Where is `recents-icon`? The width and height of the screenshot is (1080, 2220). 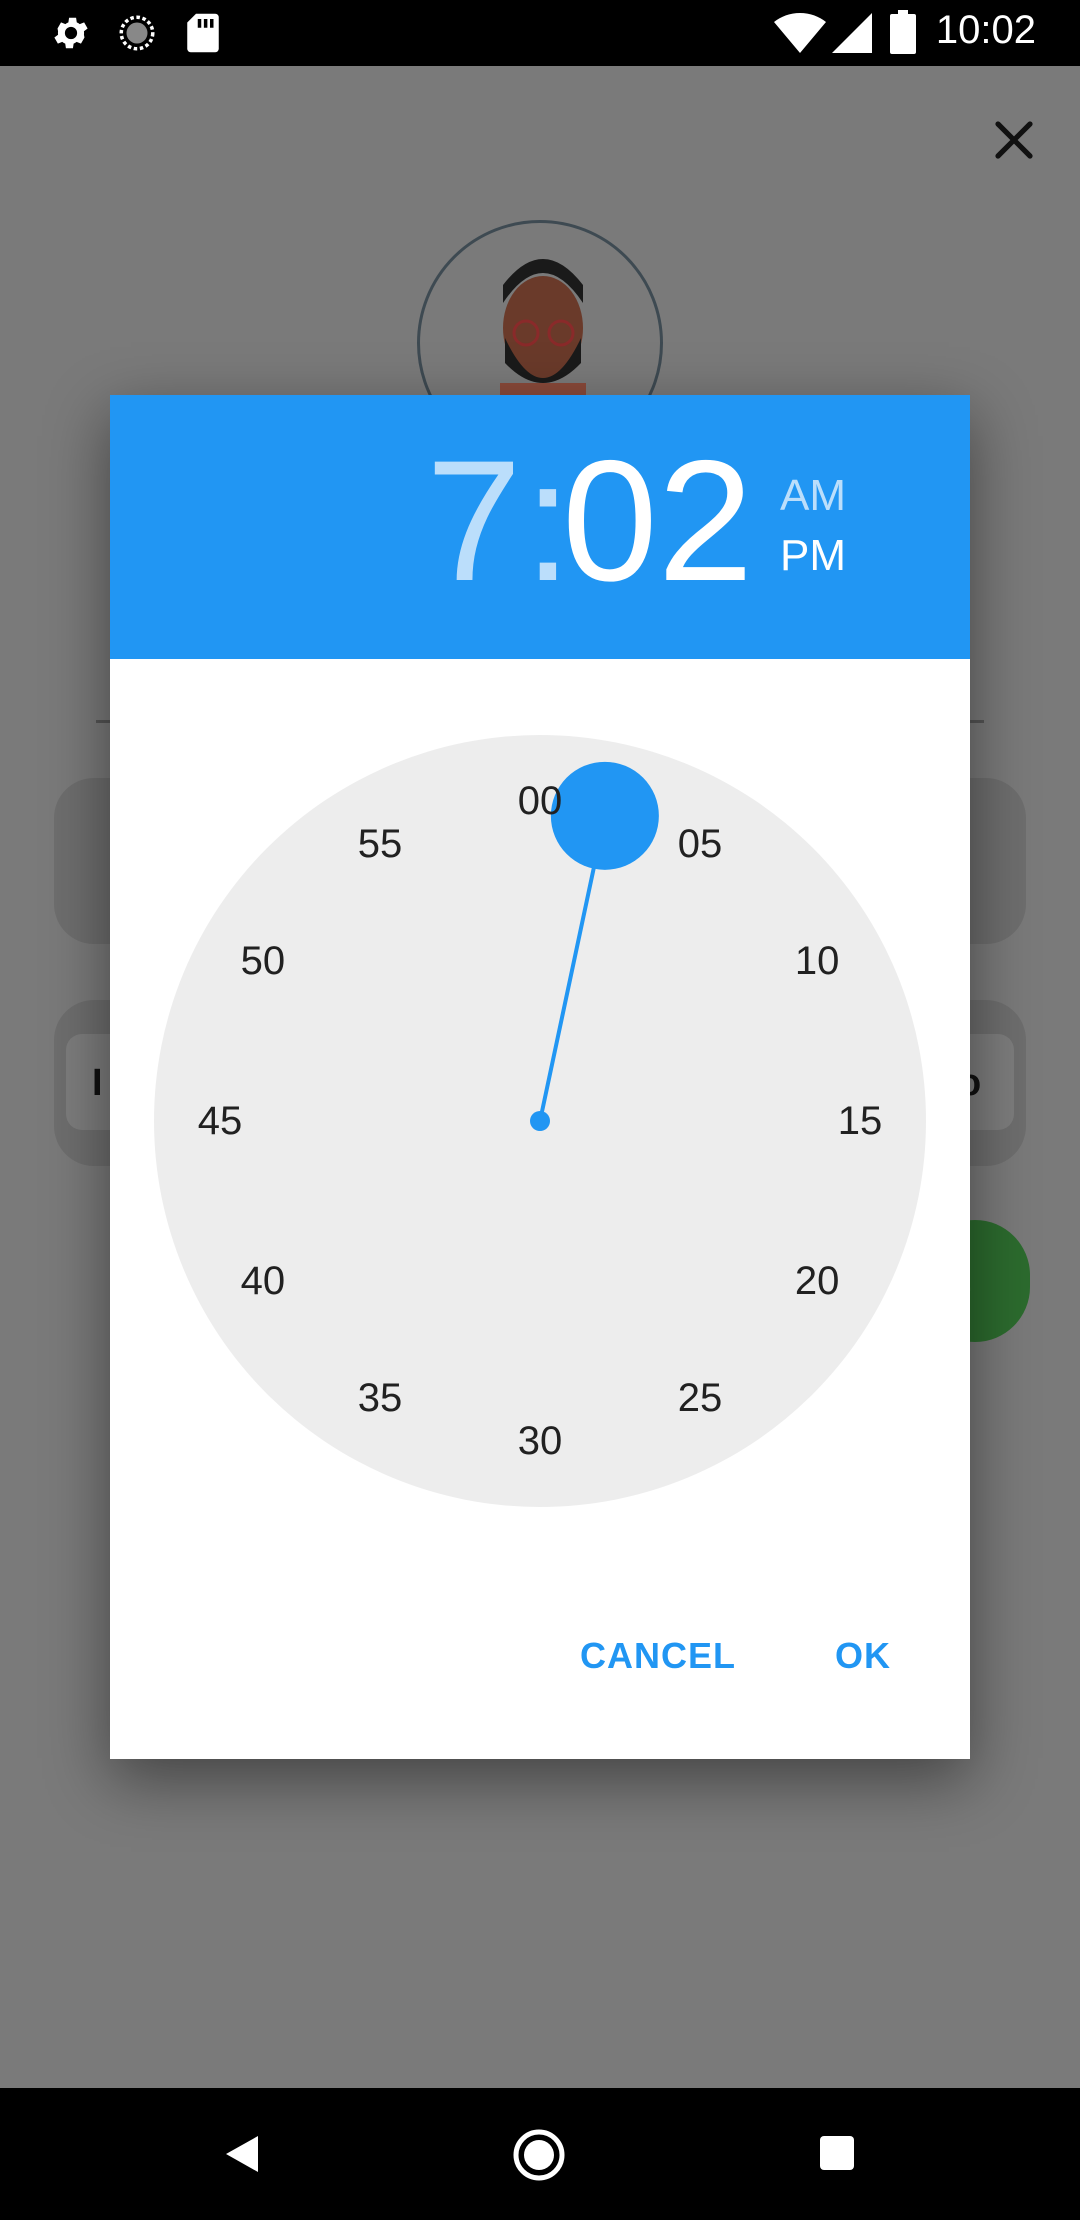
recents-icon is located at coordinates (837, 2153).